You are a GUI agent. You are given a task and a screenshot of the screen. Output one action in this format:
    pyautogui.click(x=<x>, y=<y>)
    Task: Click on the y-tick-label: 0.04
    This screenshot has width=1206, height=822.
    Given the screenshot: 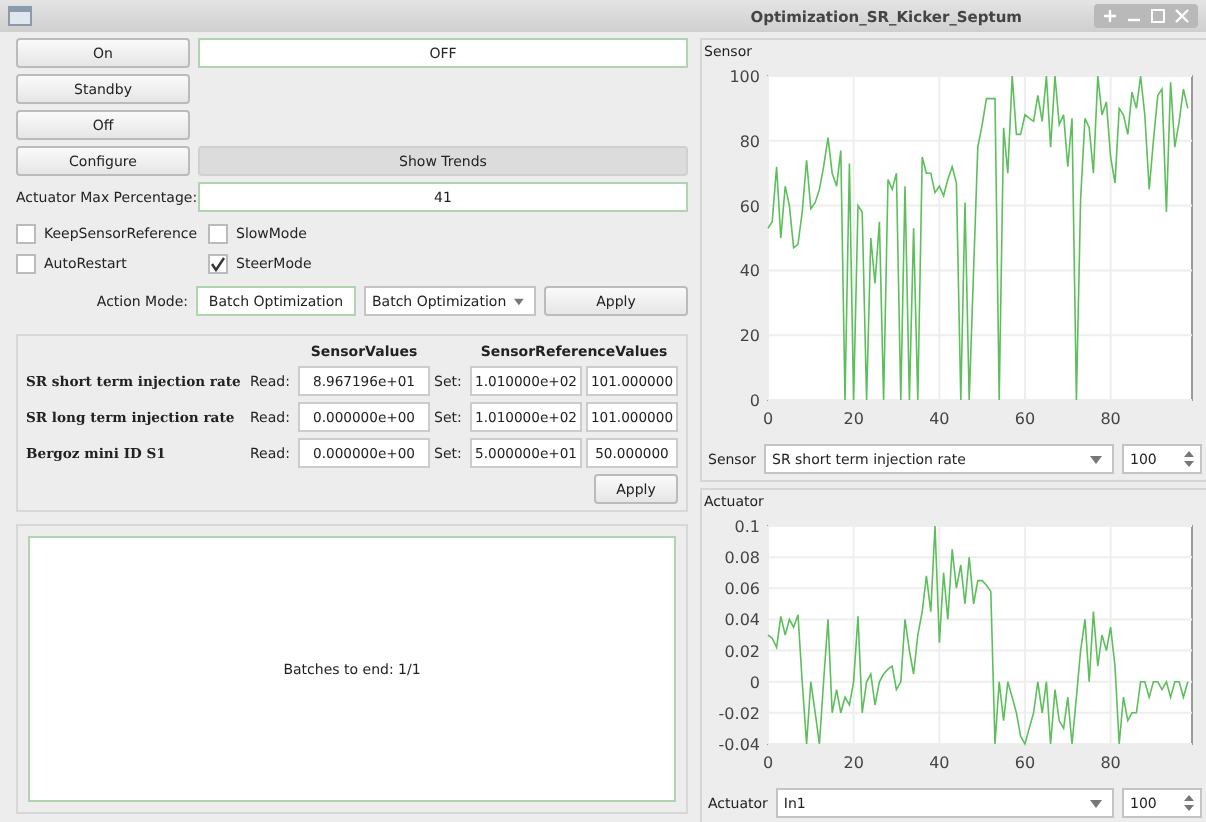 What is the action you would take?
    pyautogui.click(x=742, y=620)
    